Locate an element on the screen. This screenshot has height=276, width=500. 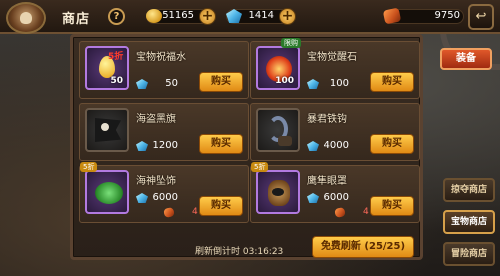
limited-badge: 限购 is located at coordinates (291, 43).